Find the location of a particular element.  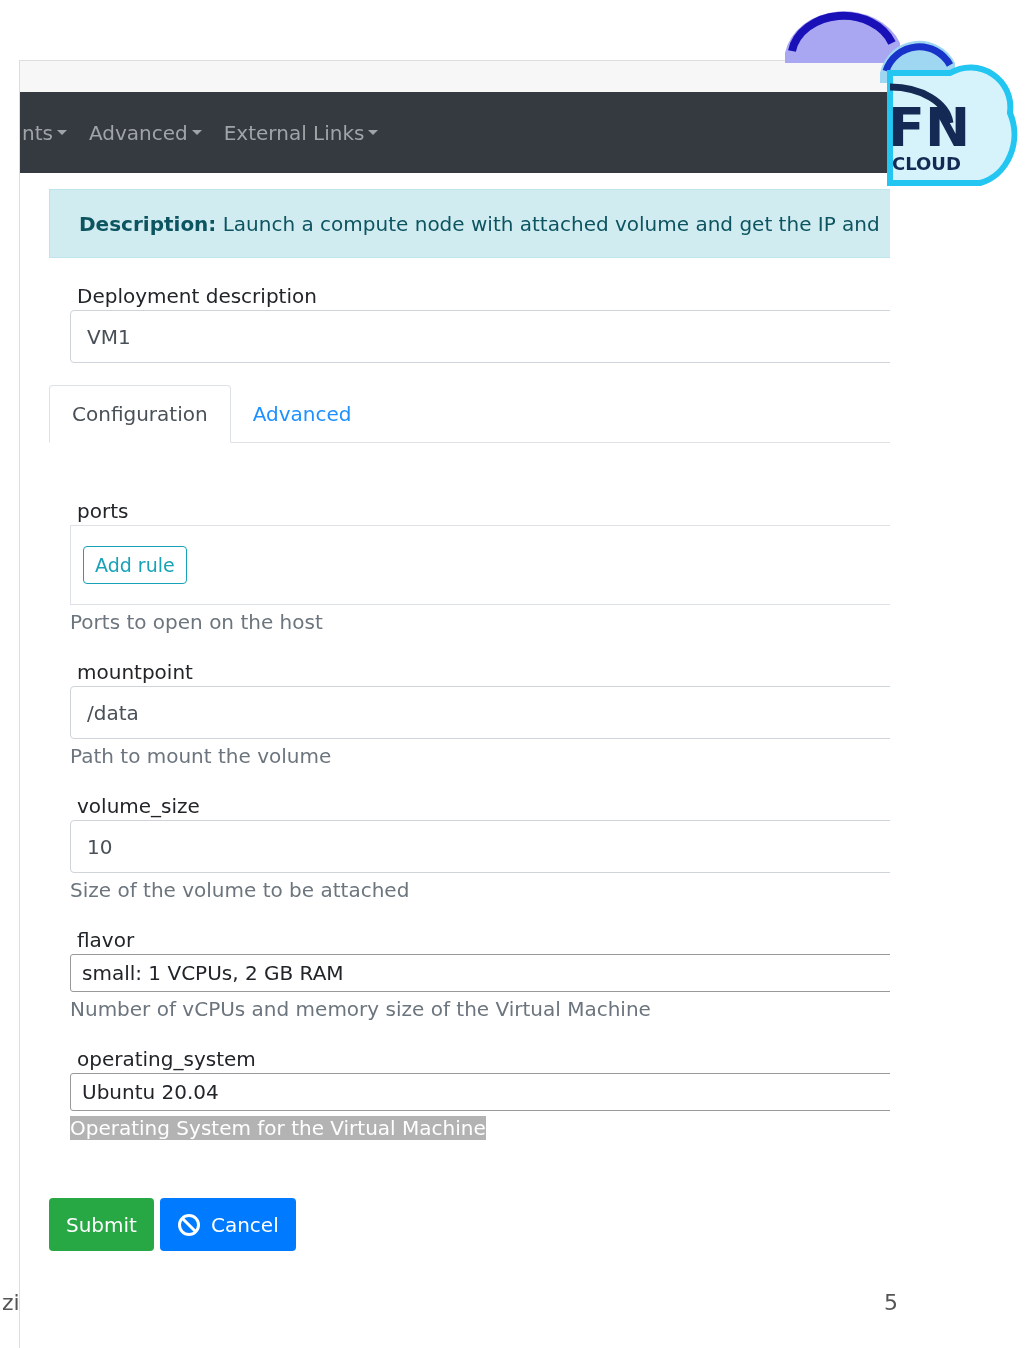

field-label: ports is located at coordinates (103, 511).